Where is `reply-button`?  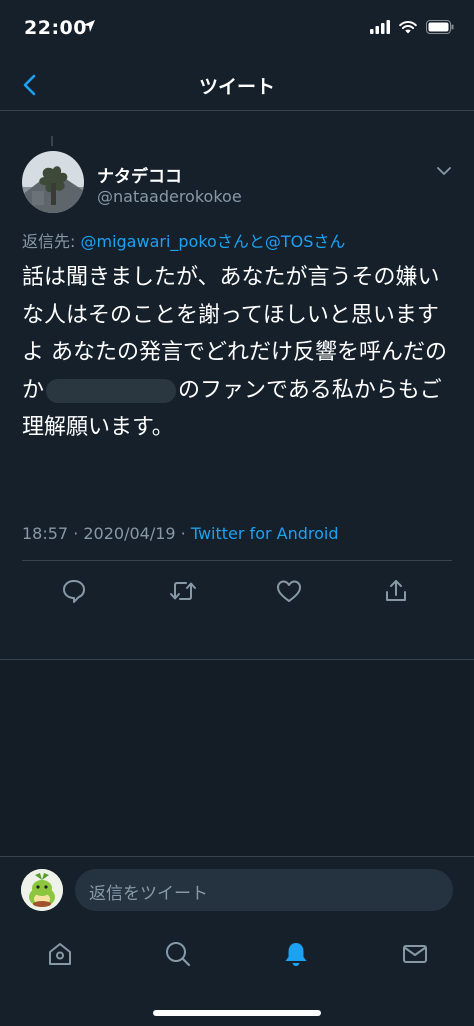 reply-button is located at coordinates (74, 591).